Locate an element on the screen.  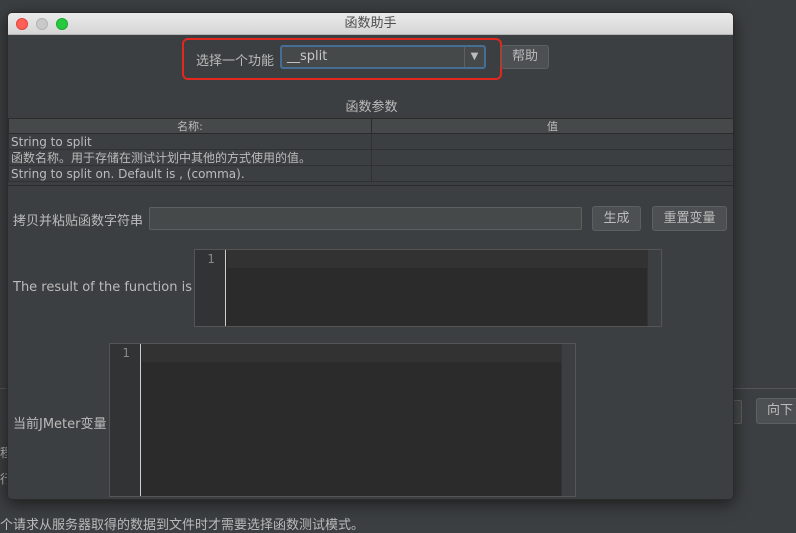
background-down-button: 向下 is located at coordinates (776, 411).